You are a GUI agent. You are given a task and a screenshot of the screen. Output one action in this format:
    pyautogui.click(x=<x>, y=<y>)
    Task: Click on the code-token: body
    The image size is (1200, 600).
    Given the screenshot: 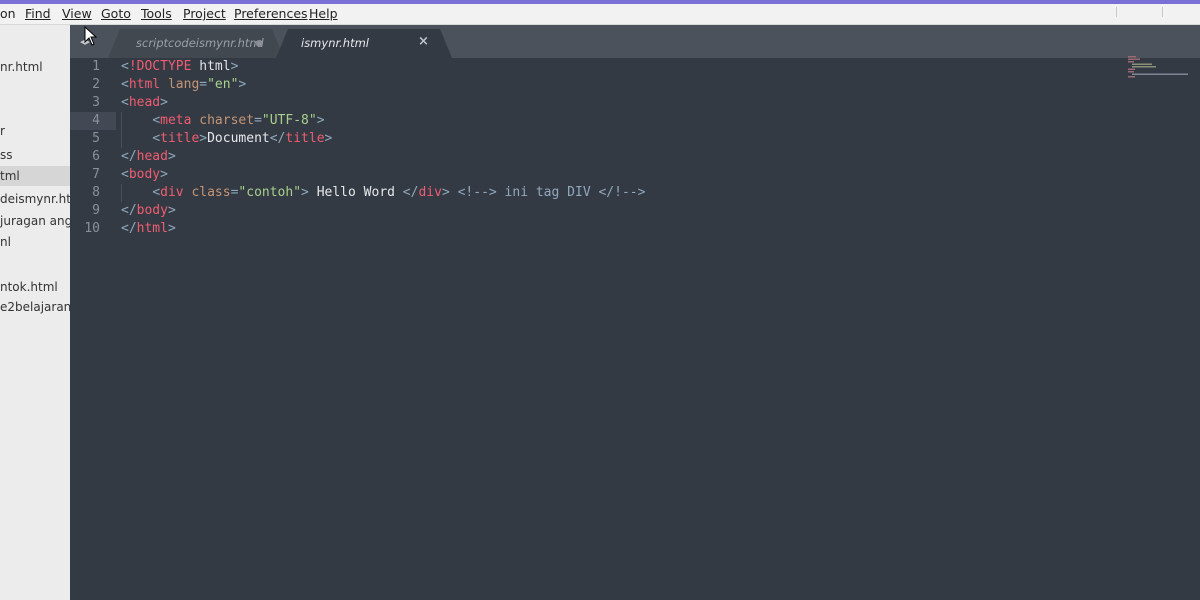 What is the action you would take?
    pyautogui.click(x=144, y=174)
    